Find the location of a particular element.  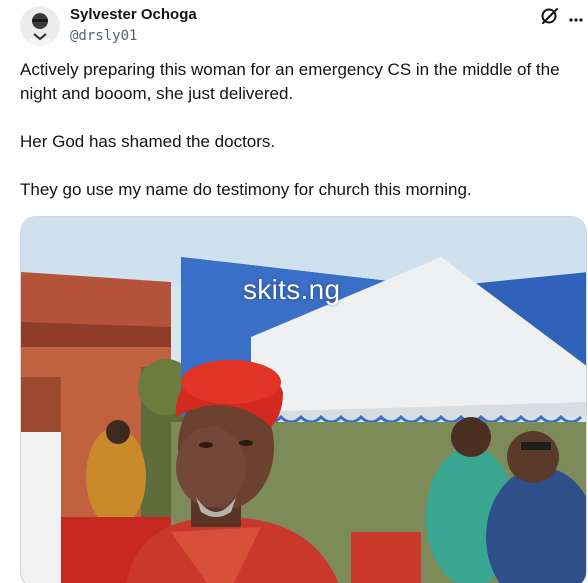

avatar-image is located at coordinates (40, 26).